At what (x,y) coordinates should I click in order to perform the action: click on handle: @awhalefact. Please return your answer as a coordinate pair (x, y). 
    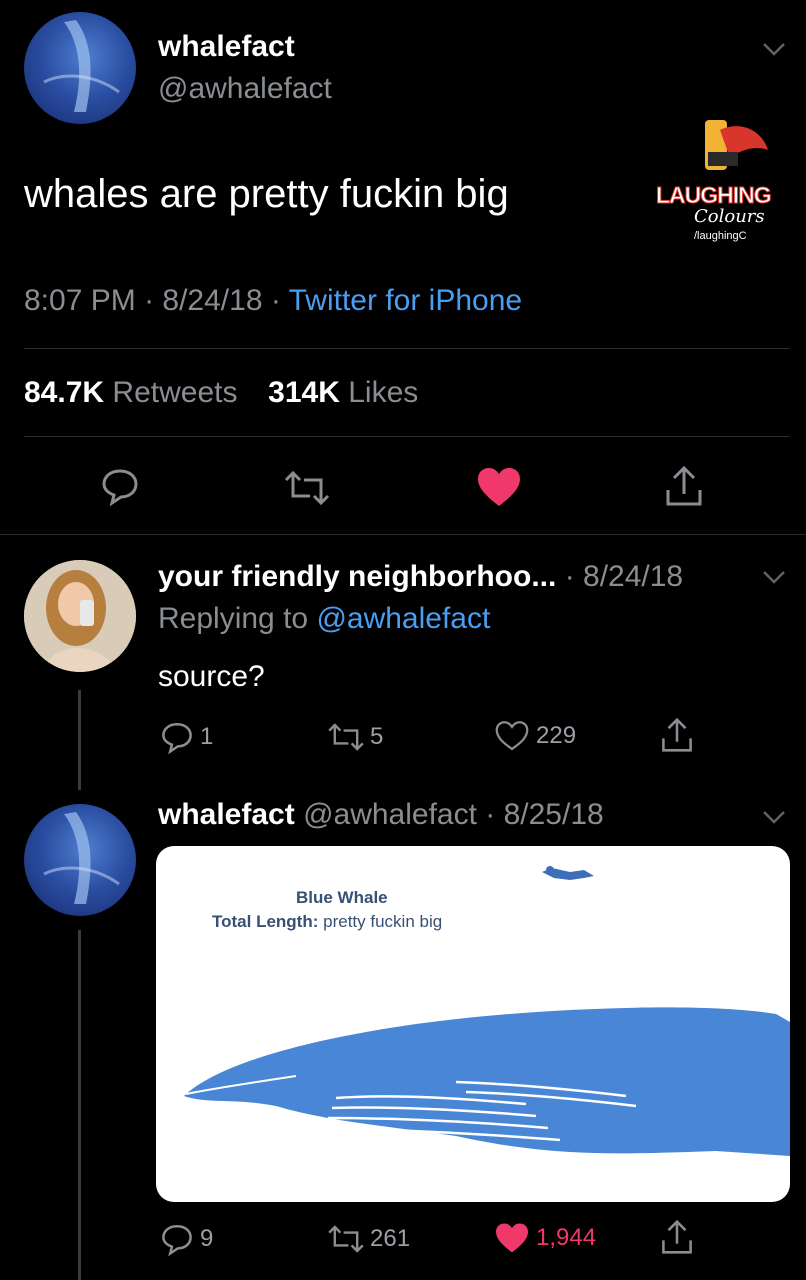
    Looking at the image, I should click on (245, 89).